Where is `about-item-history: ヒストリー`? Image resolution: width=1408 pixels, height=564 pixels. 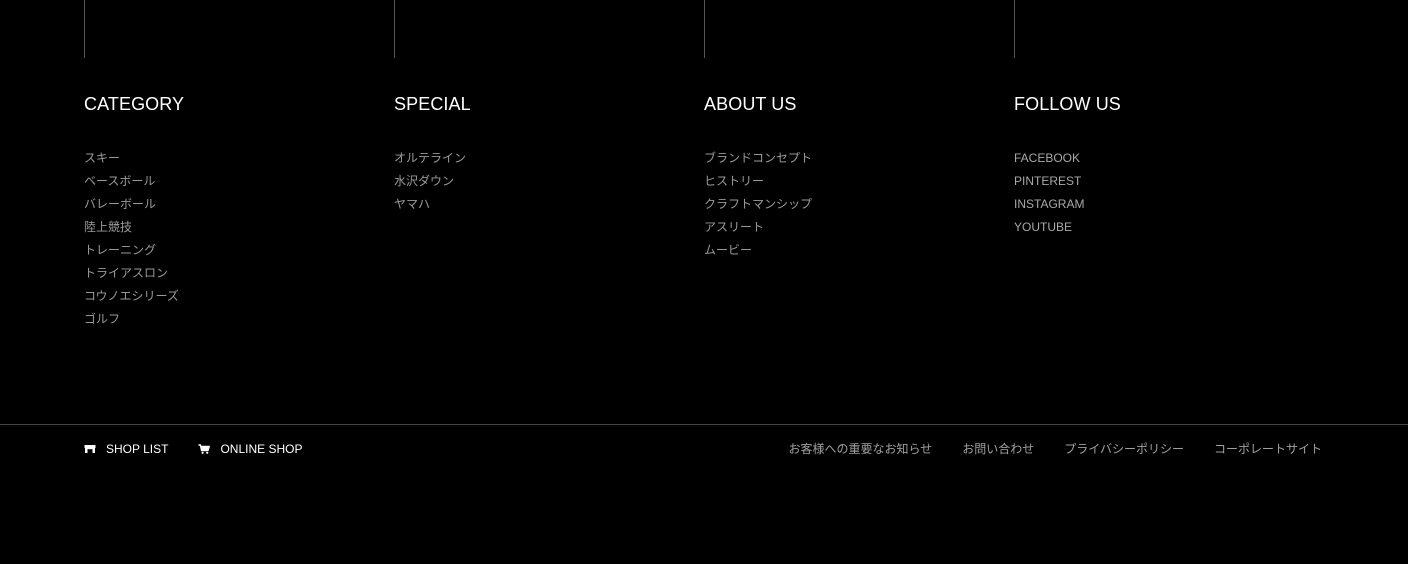
about-item-history: ヒストリー is located at coordinates (758, 181).